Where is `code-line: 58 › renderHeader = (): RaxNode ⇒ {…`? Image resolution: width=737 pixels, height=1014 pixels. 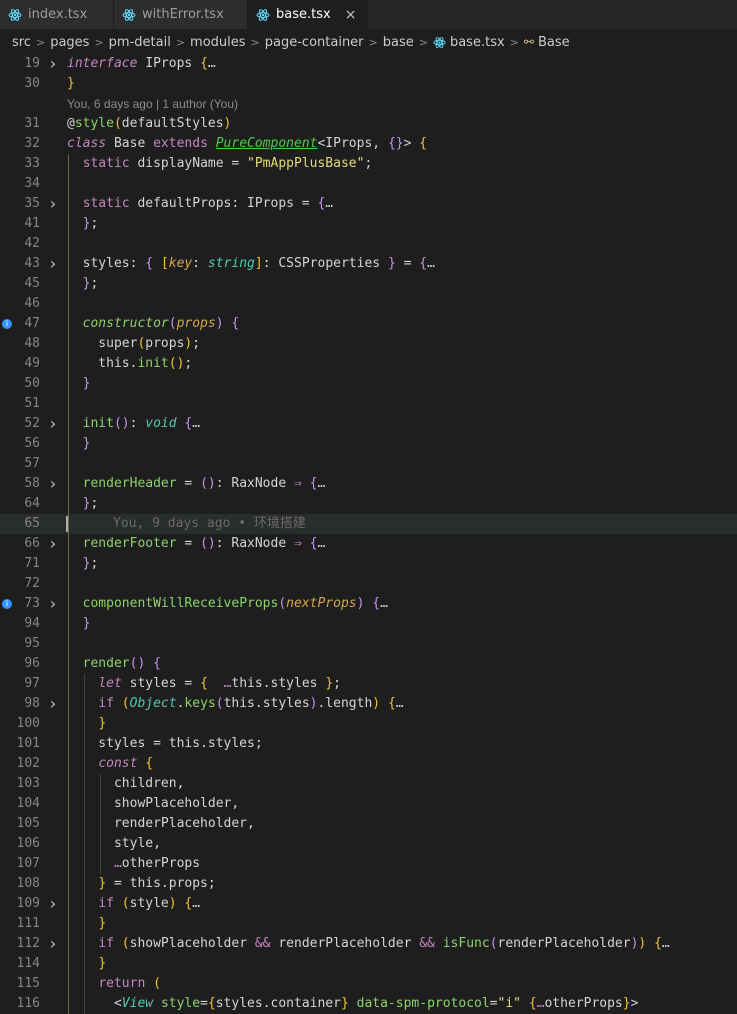
code-line: 58 › renderHeader = (): RaxNode ⇒ {… is located at coordinates (368, 484).